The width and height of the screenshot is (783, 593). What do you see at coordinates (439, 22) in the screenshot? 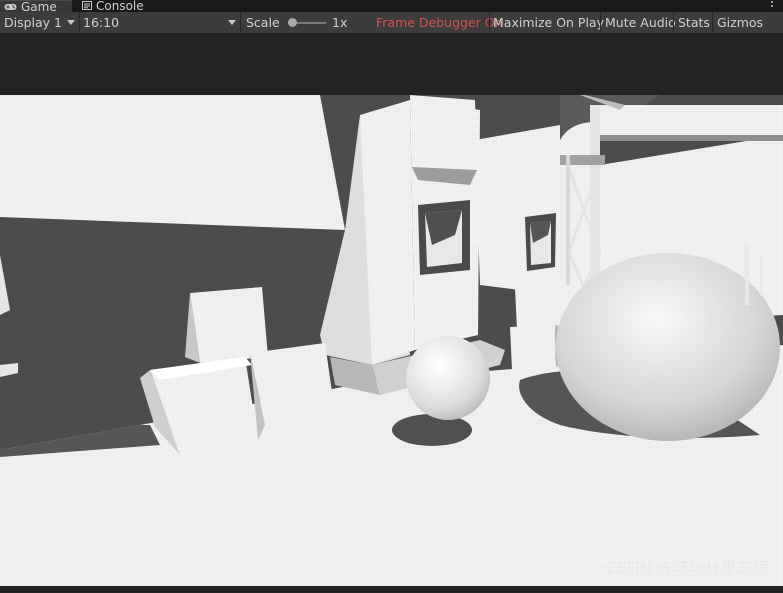
I see `frame-debugger-toggle: Frame Debugger On` at bounding box center [439, 22].